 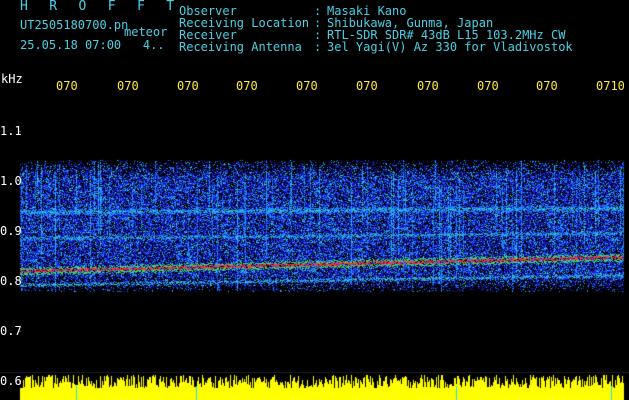 I want to click on datetime: 25.05.18 07:00, so click(x=71, y=45).